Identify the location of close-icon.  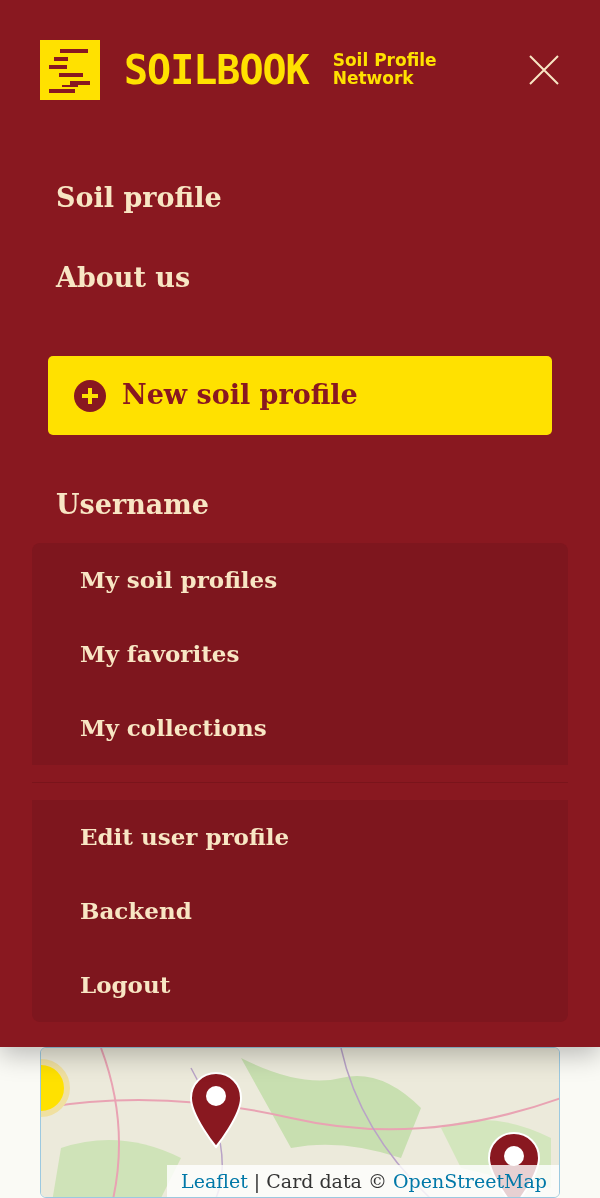
(544, 70).